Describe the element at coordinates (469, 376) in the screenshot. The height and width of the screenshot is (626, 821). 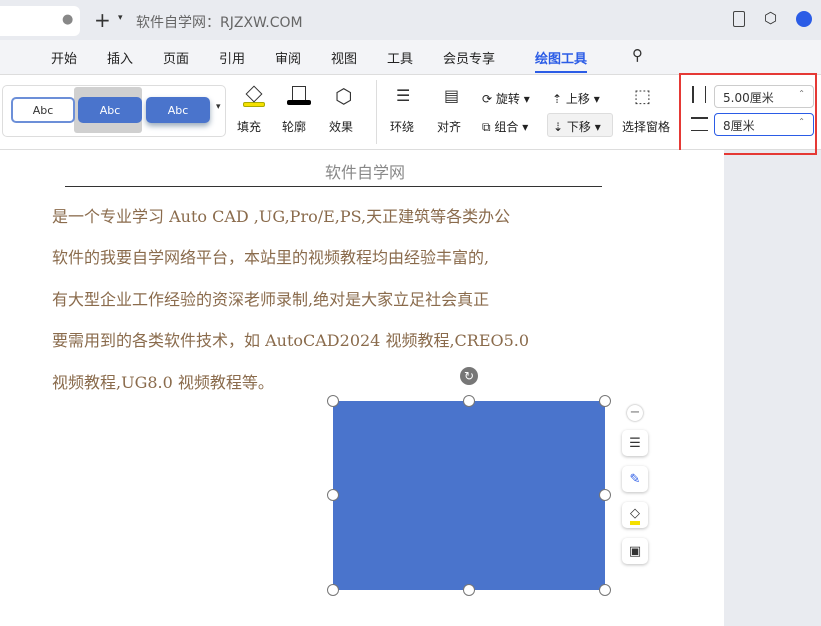
I see `rotate-handle-icon: ↻` at that location.